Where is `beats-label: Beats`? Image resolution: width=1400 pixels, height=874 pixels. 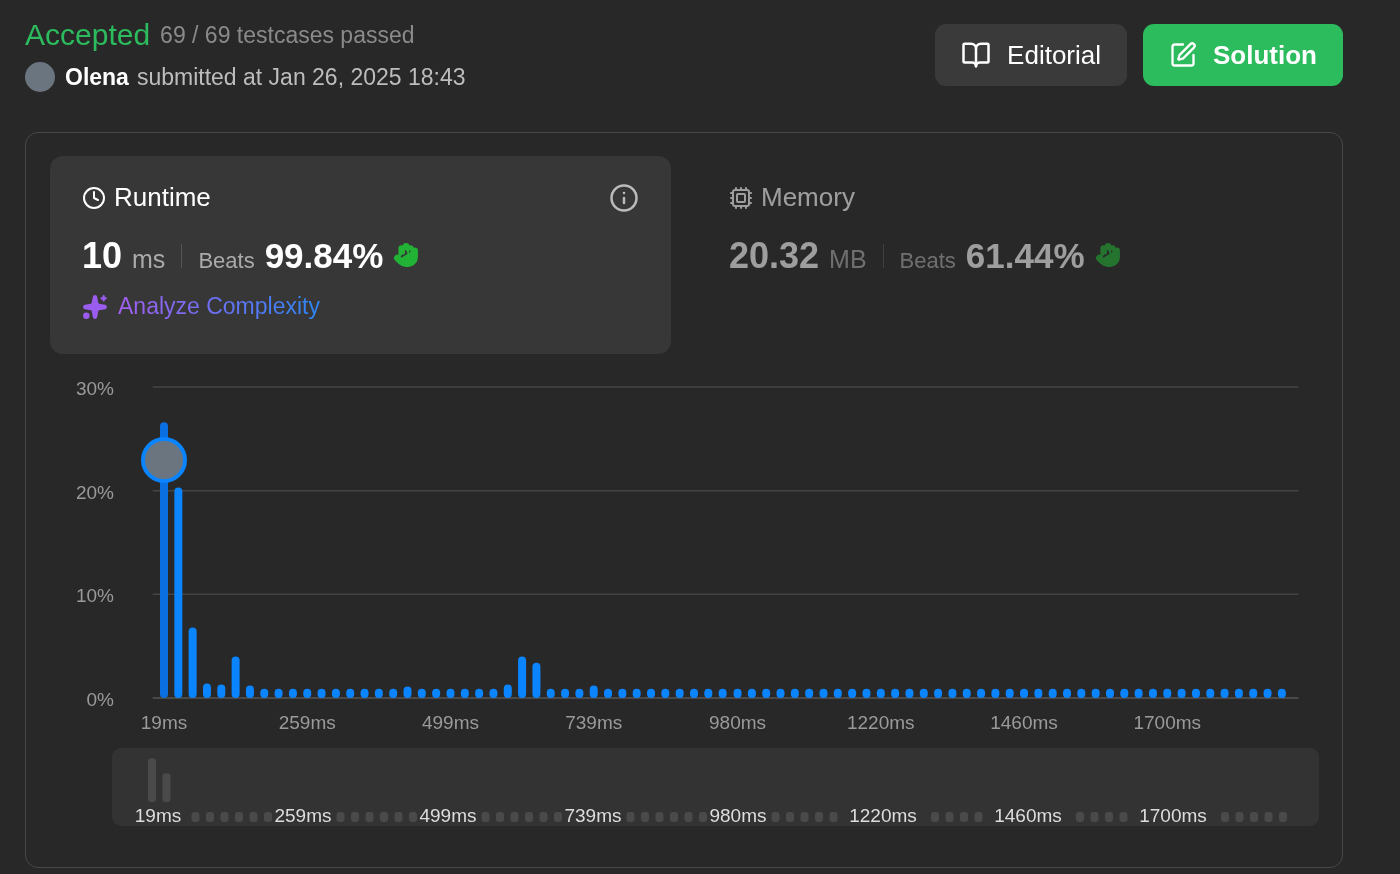 beats-label: Beats is located at coordinates (927, 261).